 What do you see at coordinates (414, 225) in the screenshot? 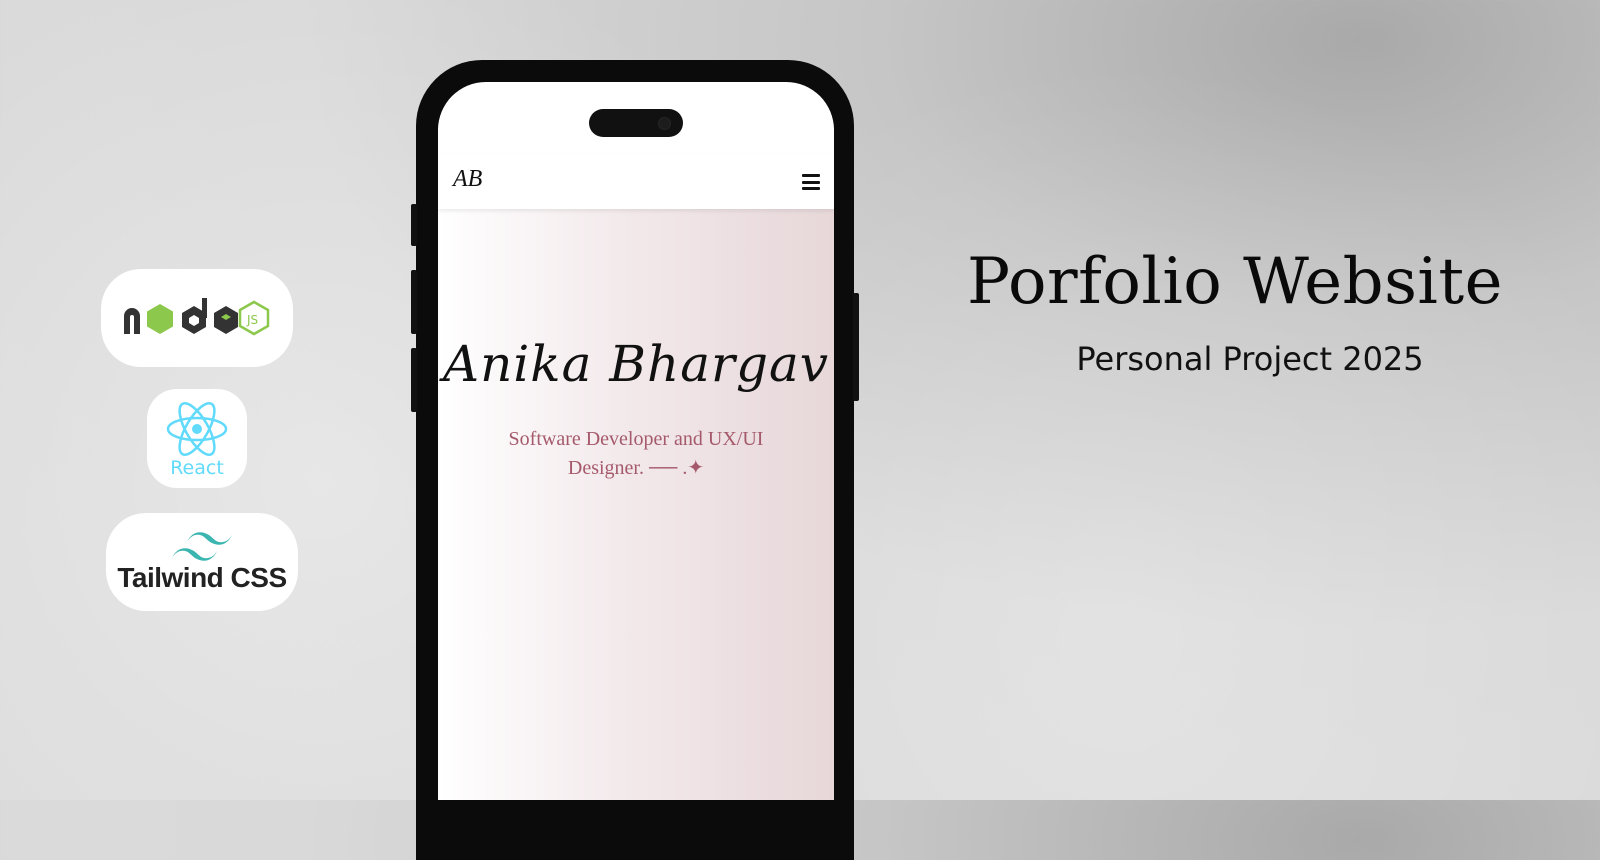
I see `phone-side-button` at bounding box center [414, 225].